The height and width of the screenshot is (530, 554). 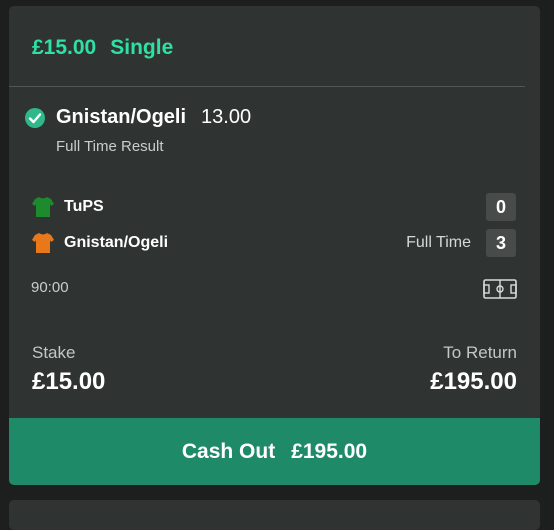 What do you see at coordinates (329, 451) in the screenshot?
I see `cash-out-value: £195.00` at bounding box center [329, 451].